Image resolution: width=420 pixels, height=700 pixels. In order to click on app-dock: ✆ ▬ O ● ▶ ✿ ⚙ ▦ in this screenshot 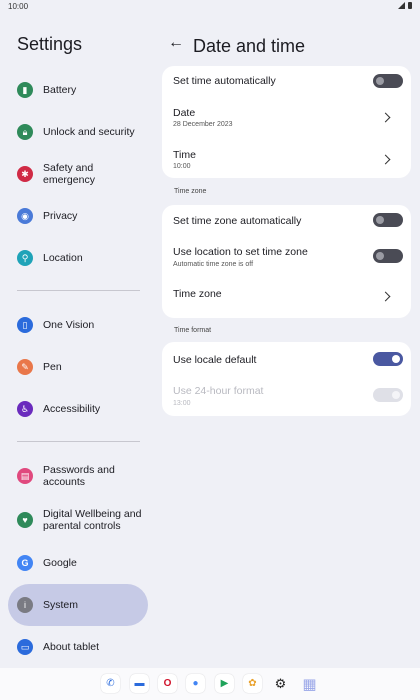, I will do `click(210, 684)`.